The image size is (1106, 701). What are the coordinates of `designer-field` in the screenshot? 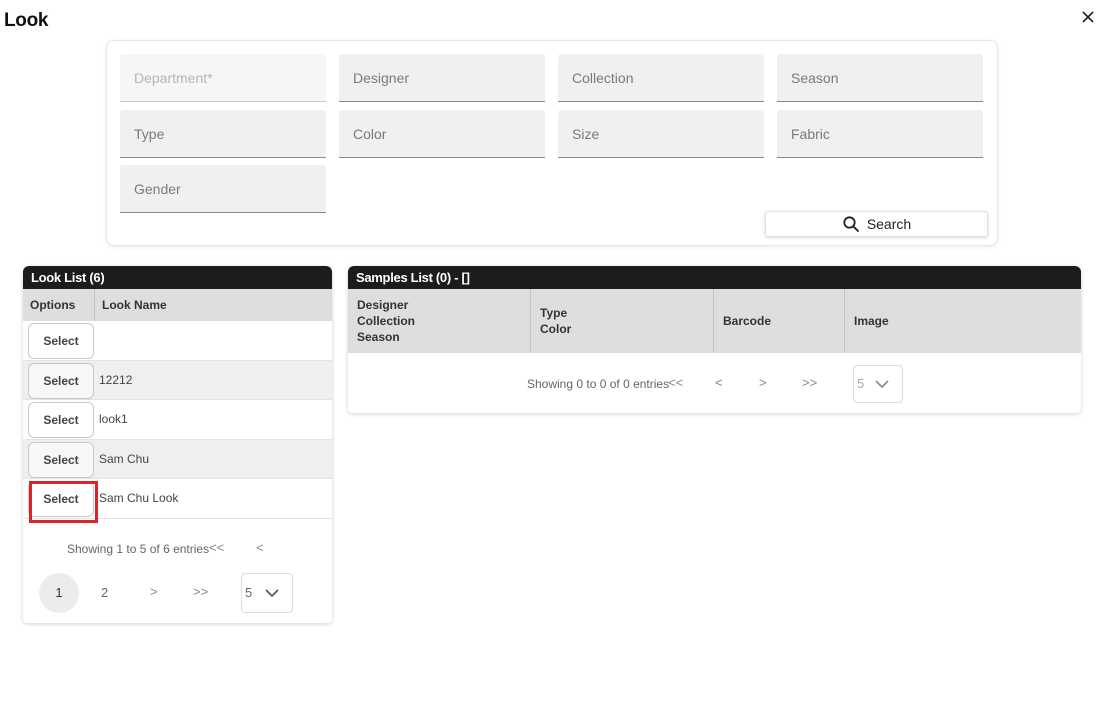 It's located at (442, 78).